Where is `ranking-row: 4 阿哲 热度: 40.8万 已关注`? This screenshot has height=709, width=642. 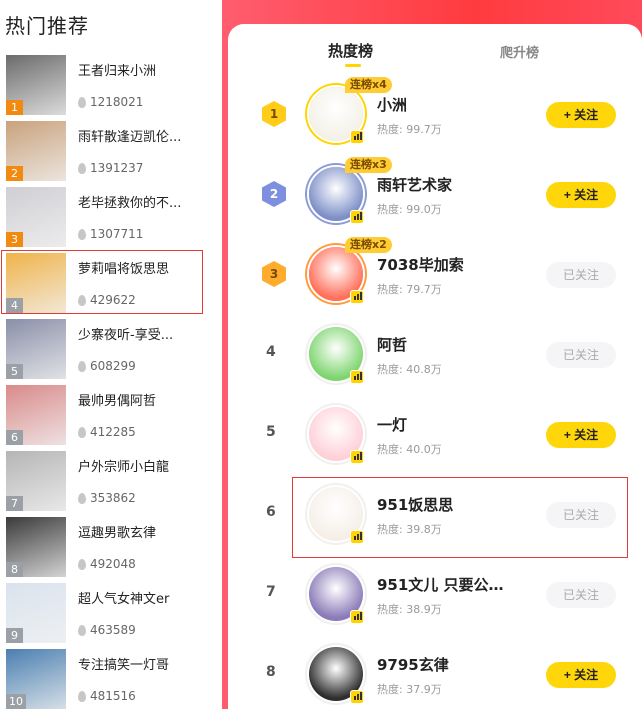 ranking-row: 4 阿哲 热度: 40.8万 已关注 is located at coordinates (435, 356).